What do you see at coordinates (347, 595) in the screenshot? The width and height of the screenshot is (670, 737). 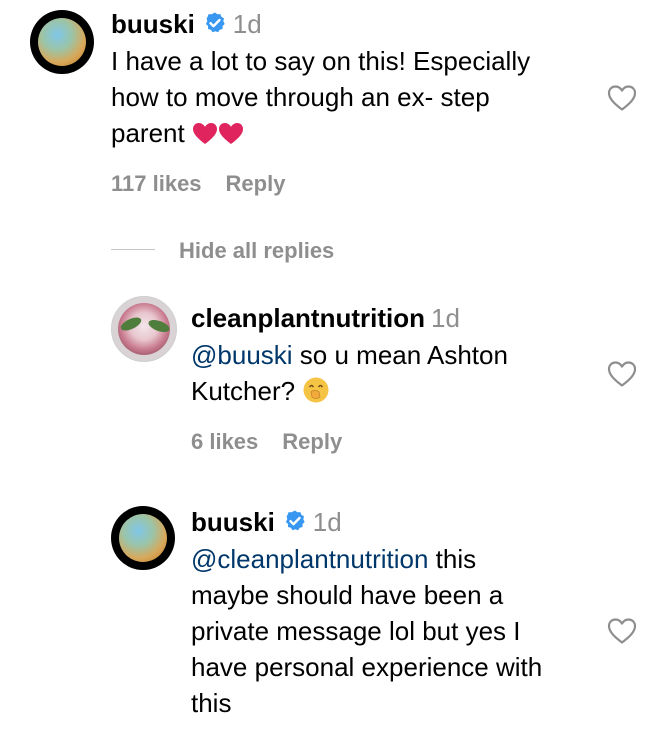 I see `comment-line: maybe should have been a` at bounding box center [347, 595].